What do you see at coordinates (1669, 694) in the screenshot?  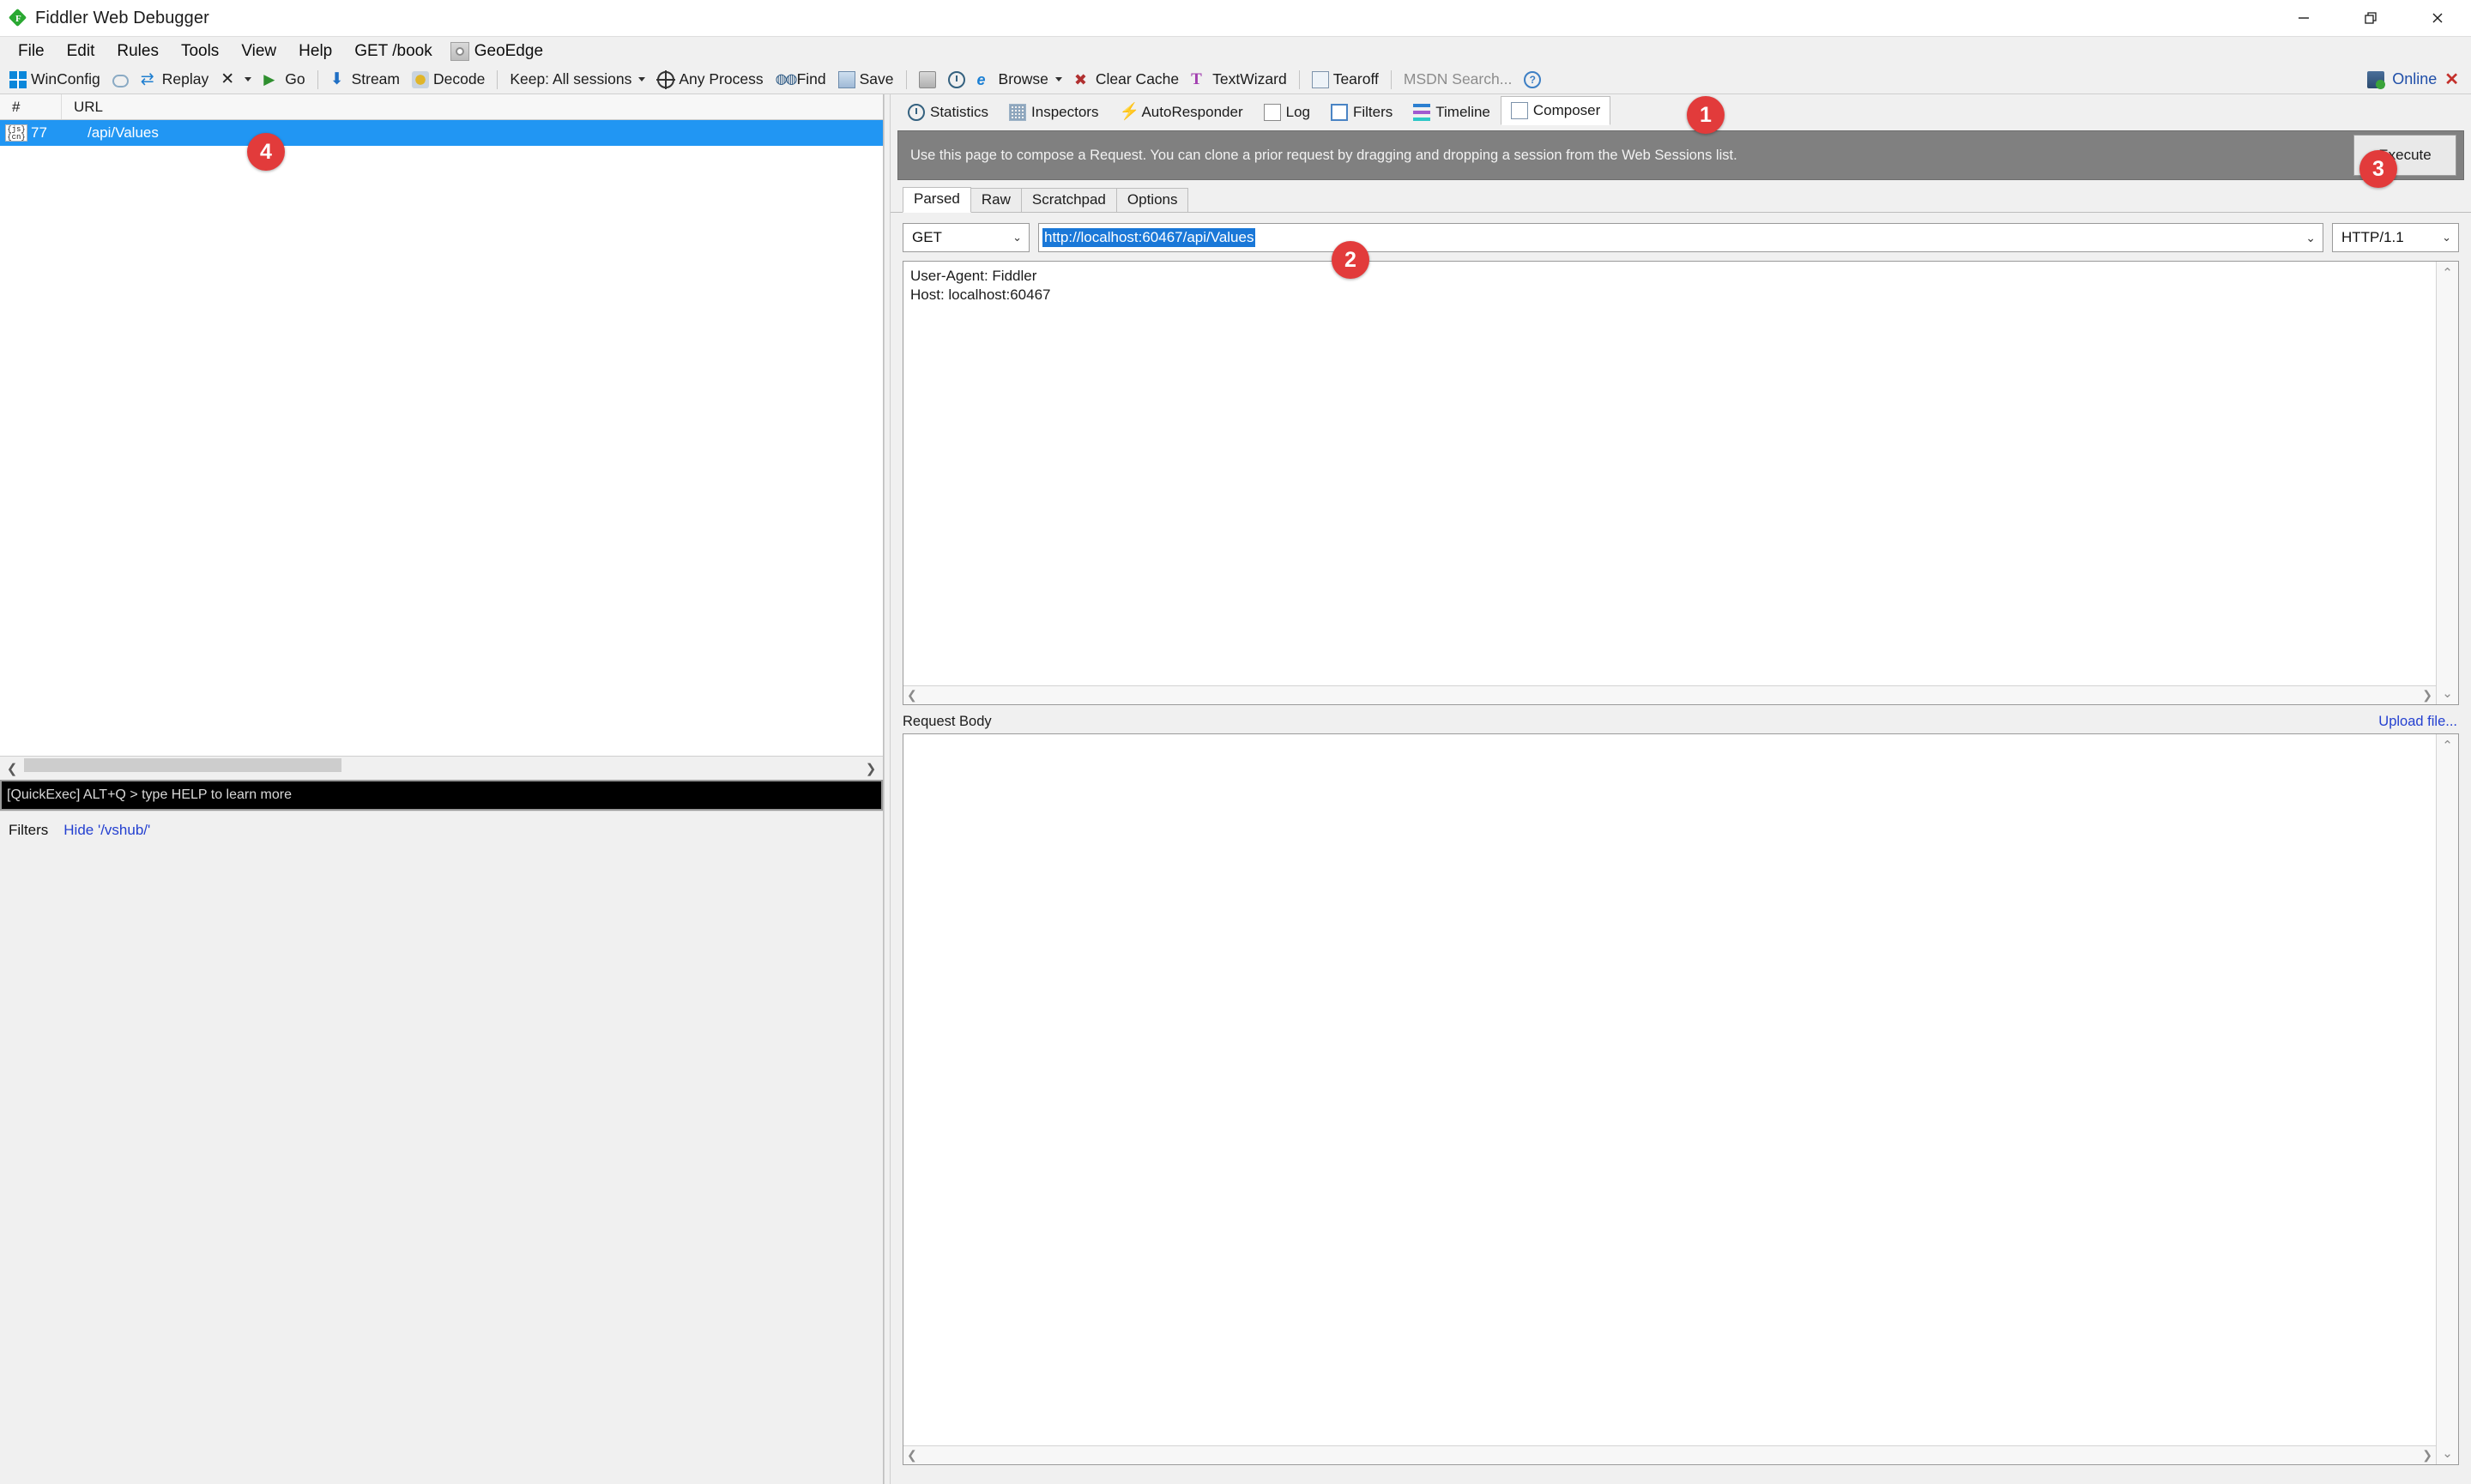 I see `headers-horizontal-scrollbar: ❮ ❯` at bounding box center [1669, 694].